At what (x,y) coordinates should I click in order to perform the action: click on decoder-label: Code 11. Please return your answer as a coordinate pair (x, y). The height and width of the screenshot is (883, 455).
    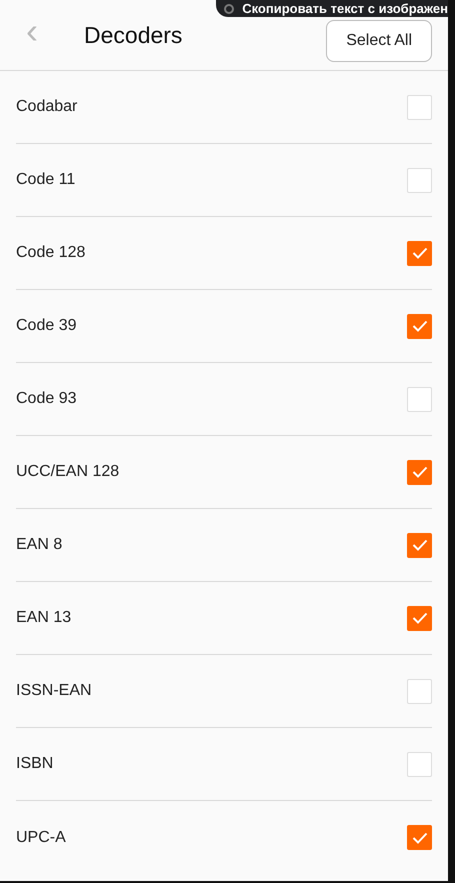
    Looking at the image, I should click on (46, 180).